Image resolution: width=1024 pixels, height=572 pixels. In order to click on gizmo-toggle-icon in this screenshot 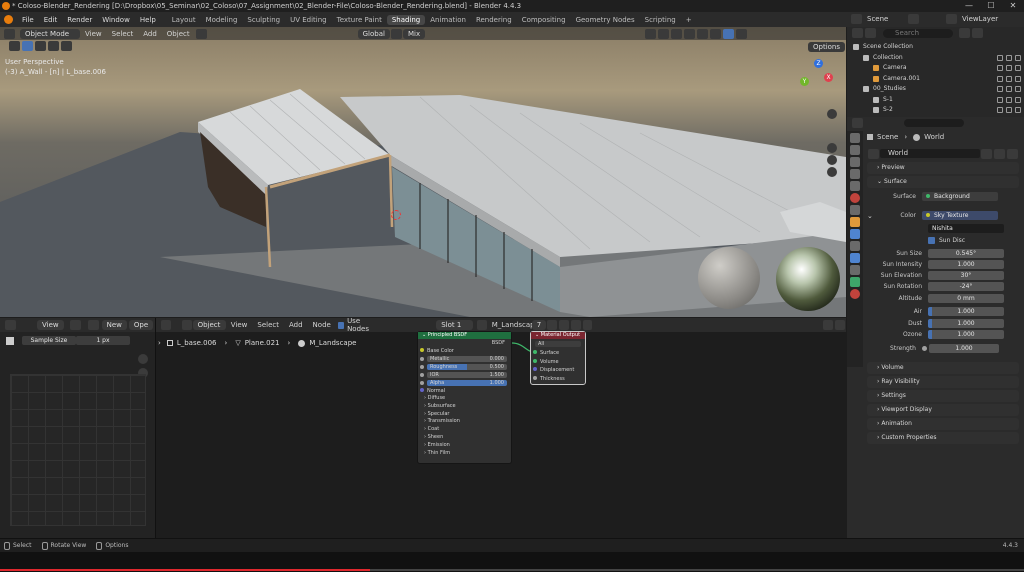, I will do `click(664, 33)`.